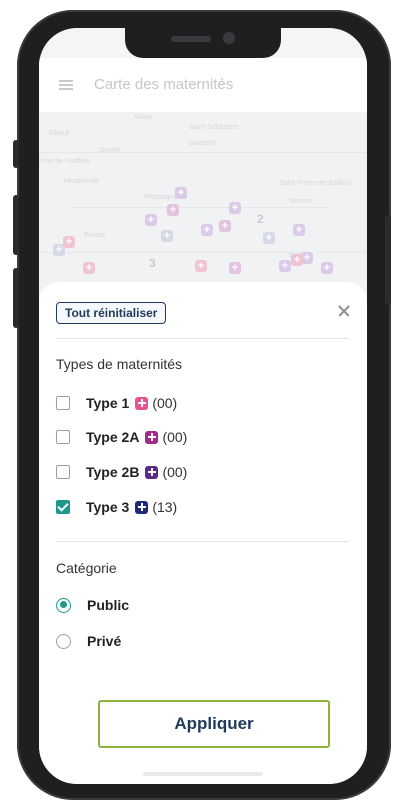 Image resolution: width=404 pixels, height=811 pixels. Describe the element at coordinates (108, 507) in the screenshot. I see `type-label: Type 3` at that location.